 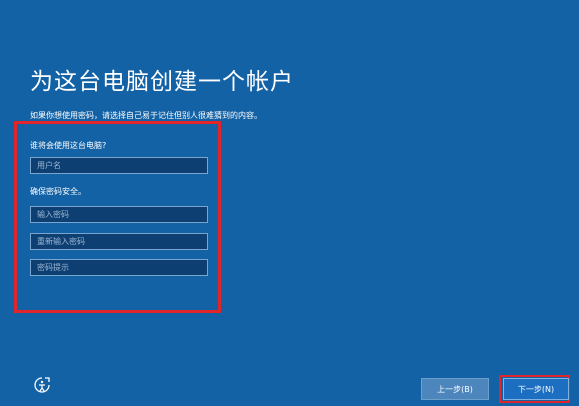 I want to click on back-button: 上一步(B), so click(x=455, y=389).